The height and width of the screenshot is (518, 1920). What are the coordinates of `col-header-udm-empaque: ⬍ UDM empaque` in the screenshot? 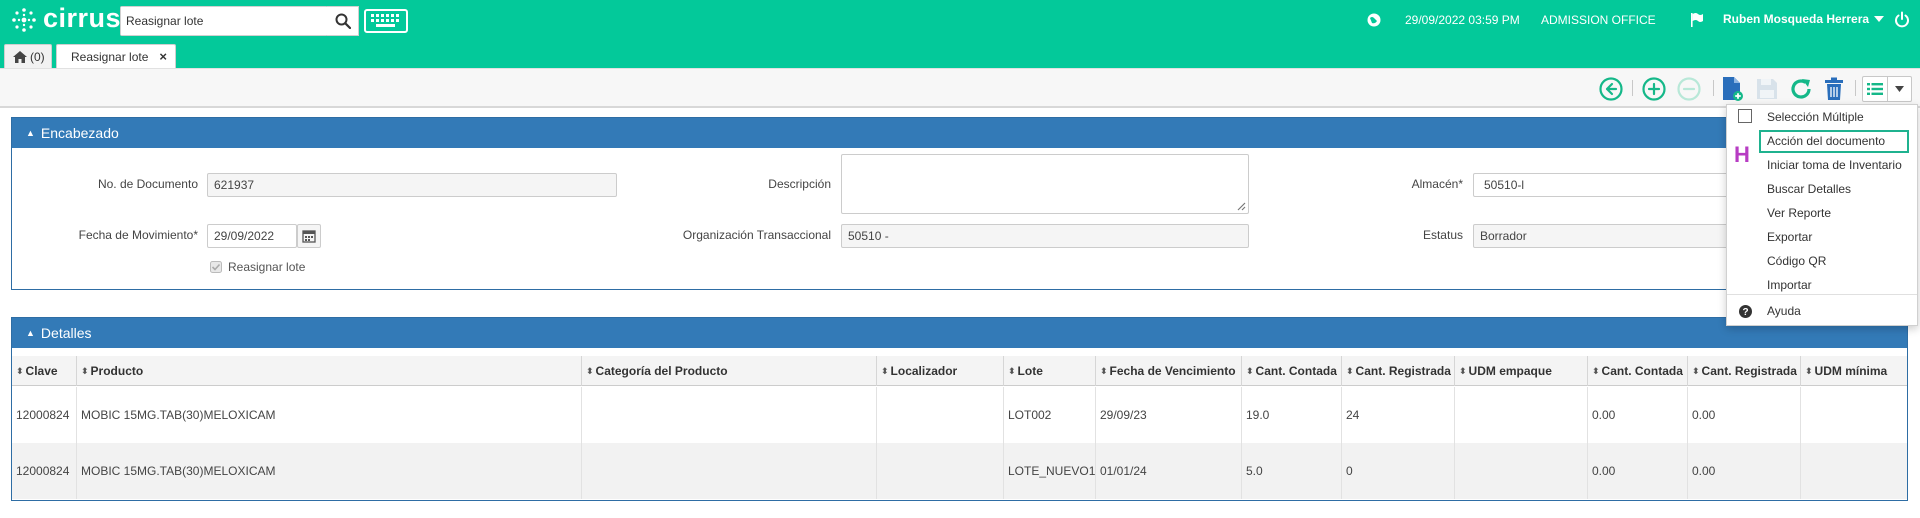 It's located at (1521, 371).